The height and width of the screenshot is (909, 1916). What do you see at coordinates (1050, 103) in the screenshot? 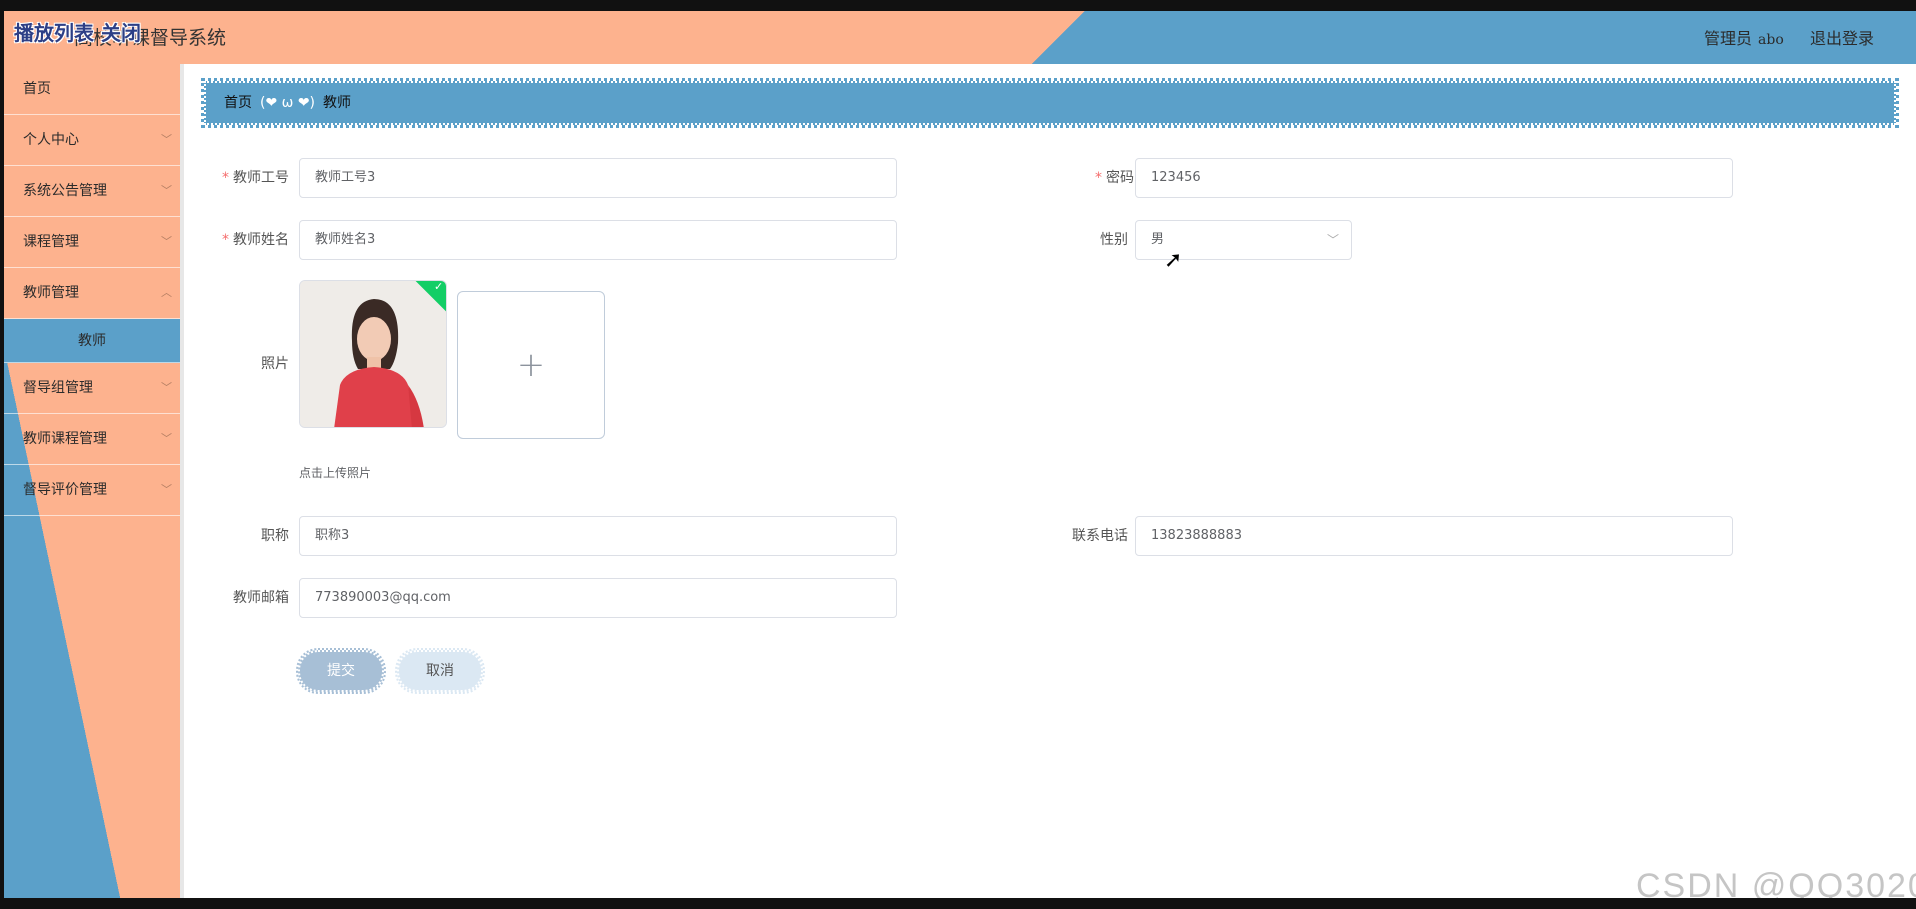
I see `breadcrumb: 首页 (❤ ω ❤) 教师` at bounding box center [1050, 103].